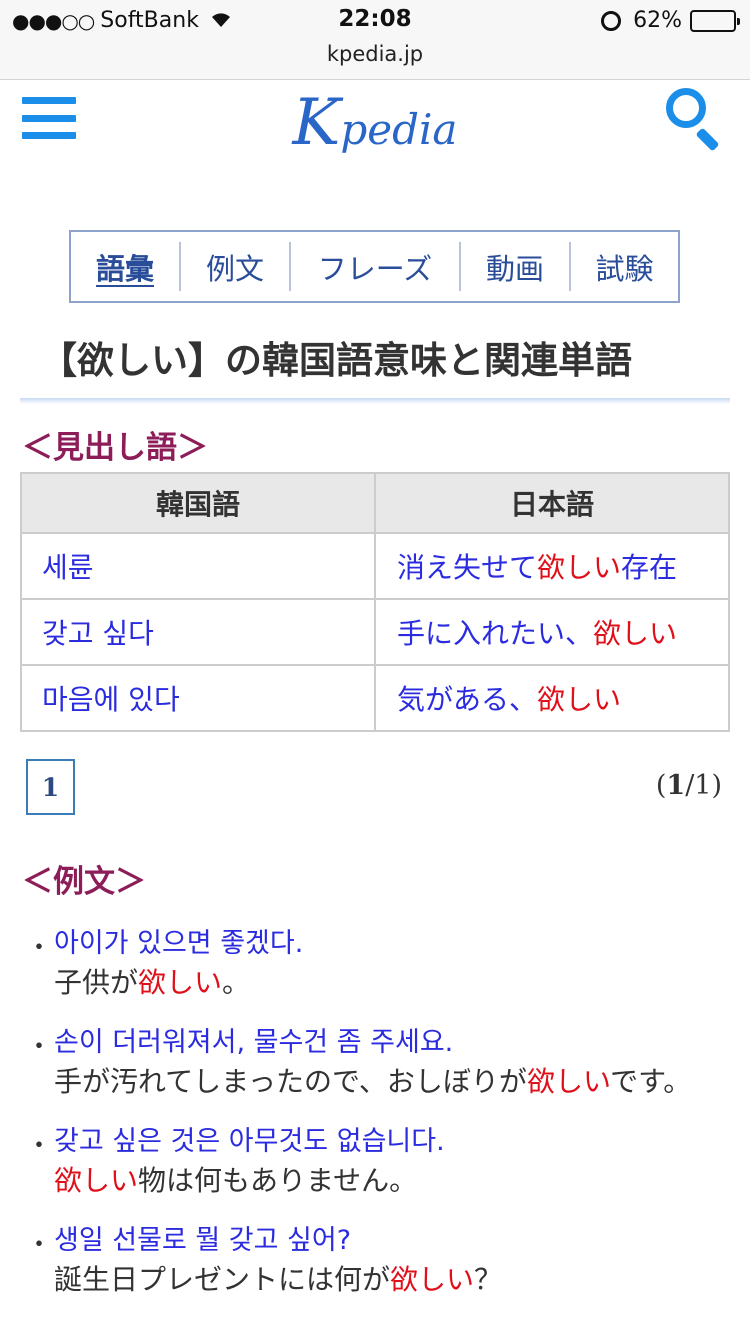 Image resolution: width=750 pixels, height=1334 pixels. I want to click on meaning-text: 存在, so click(649, 567).